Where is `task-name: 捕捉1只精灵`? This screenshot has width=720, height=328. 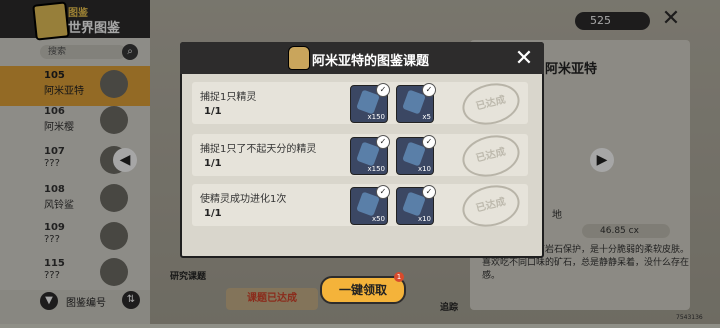
task-name: 捕捉1只精灵 is located at coordinates (228, 97).